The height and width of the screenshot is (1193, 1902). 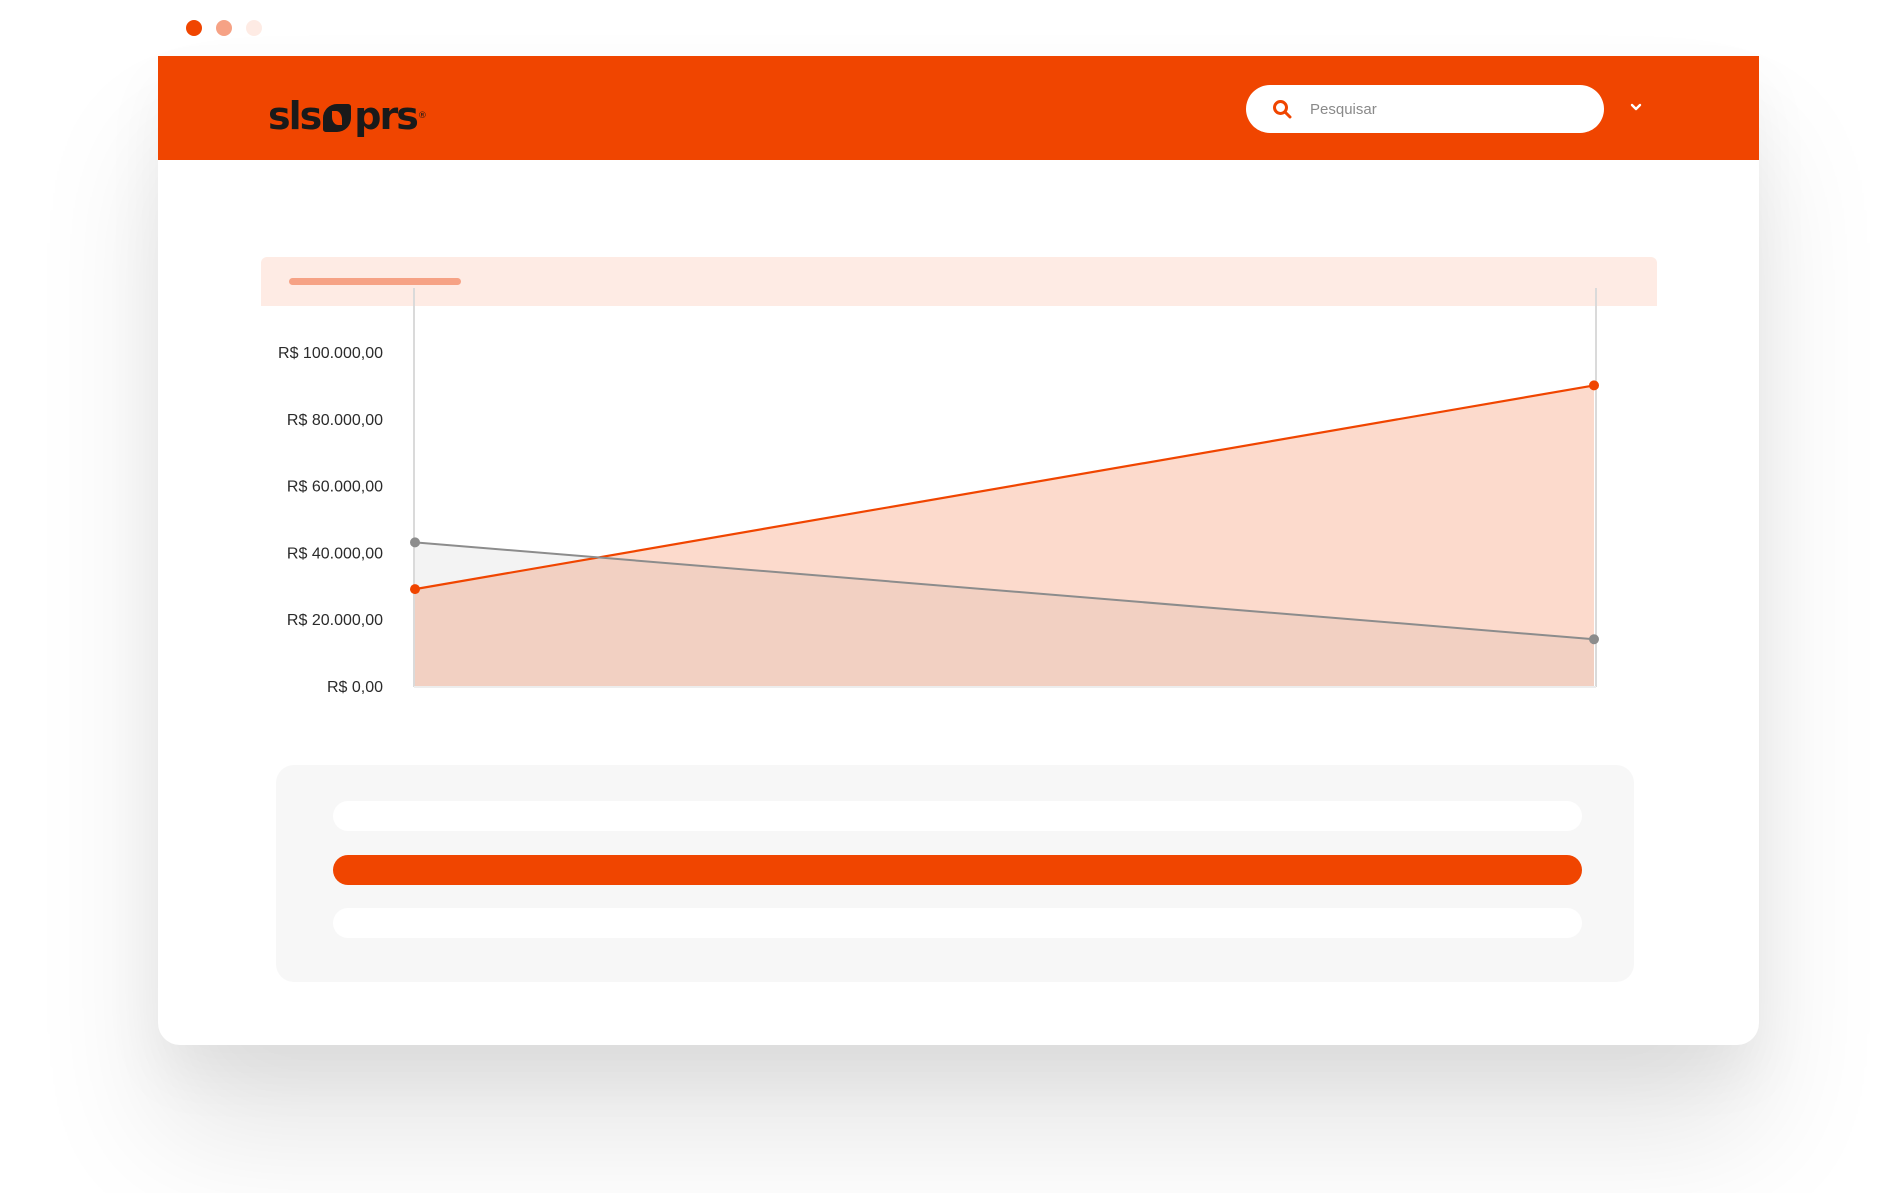 I want to click on y-tick-label: R$ 80.000,00, so click(x=335, y=420).